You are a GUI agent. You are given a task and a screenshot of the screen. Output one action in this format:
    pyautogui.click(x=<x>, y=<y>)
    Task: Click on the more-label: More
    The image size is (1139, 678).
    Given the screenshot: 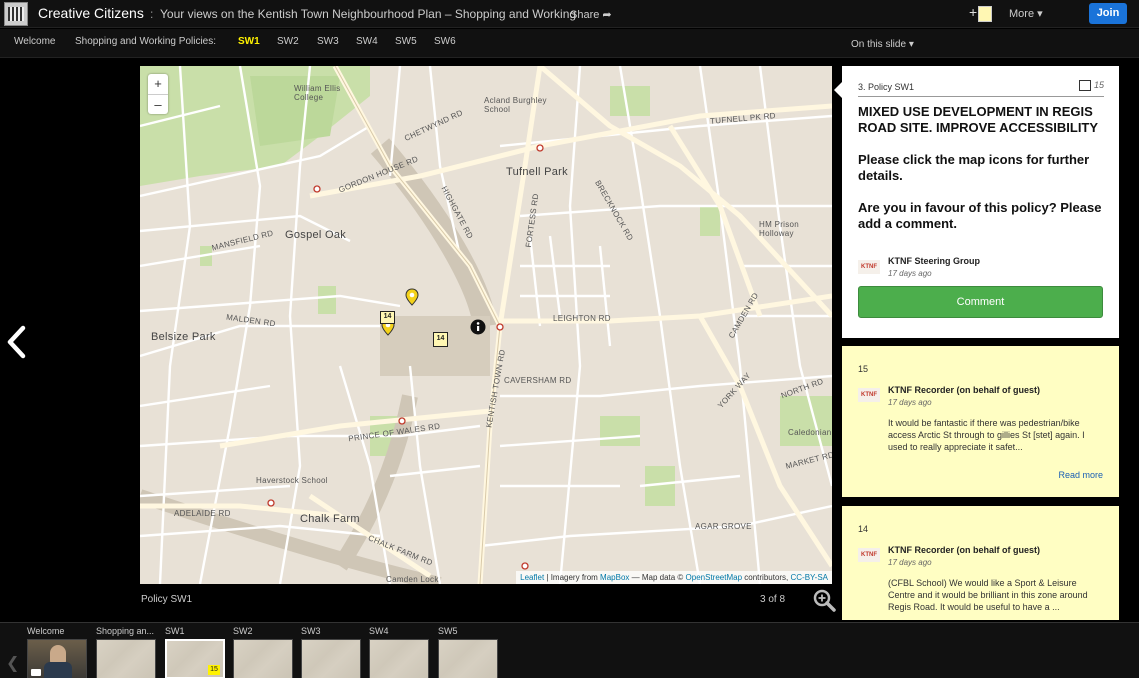 What is the action you would take?
    pyautogui.click(x=1022, y=14)
    